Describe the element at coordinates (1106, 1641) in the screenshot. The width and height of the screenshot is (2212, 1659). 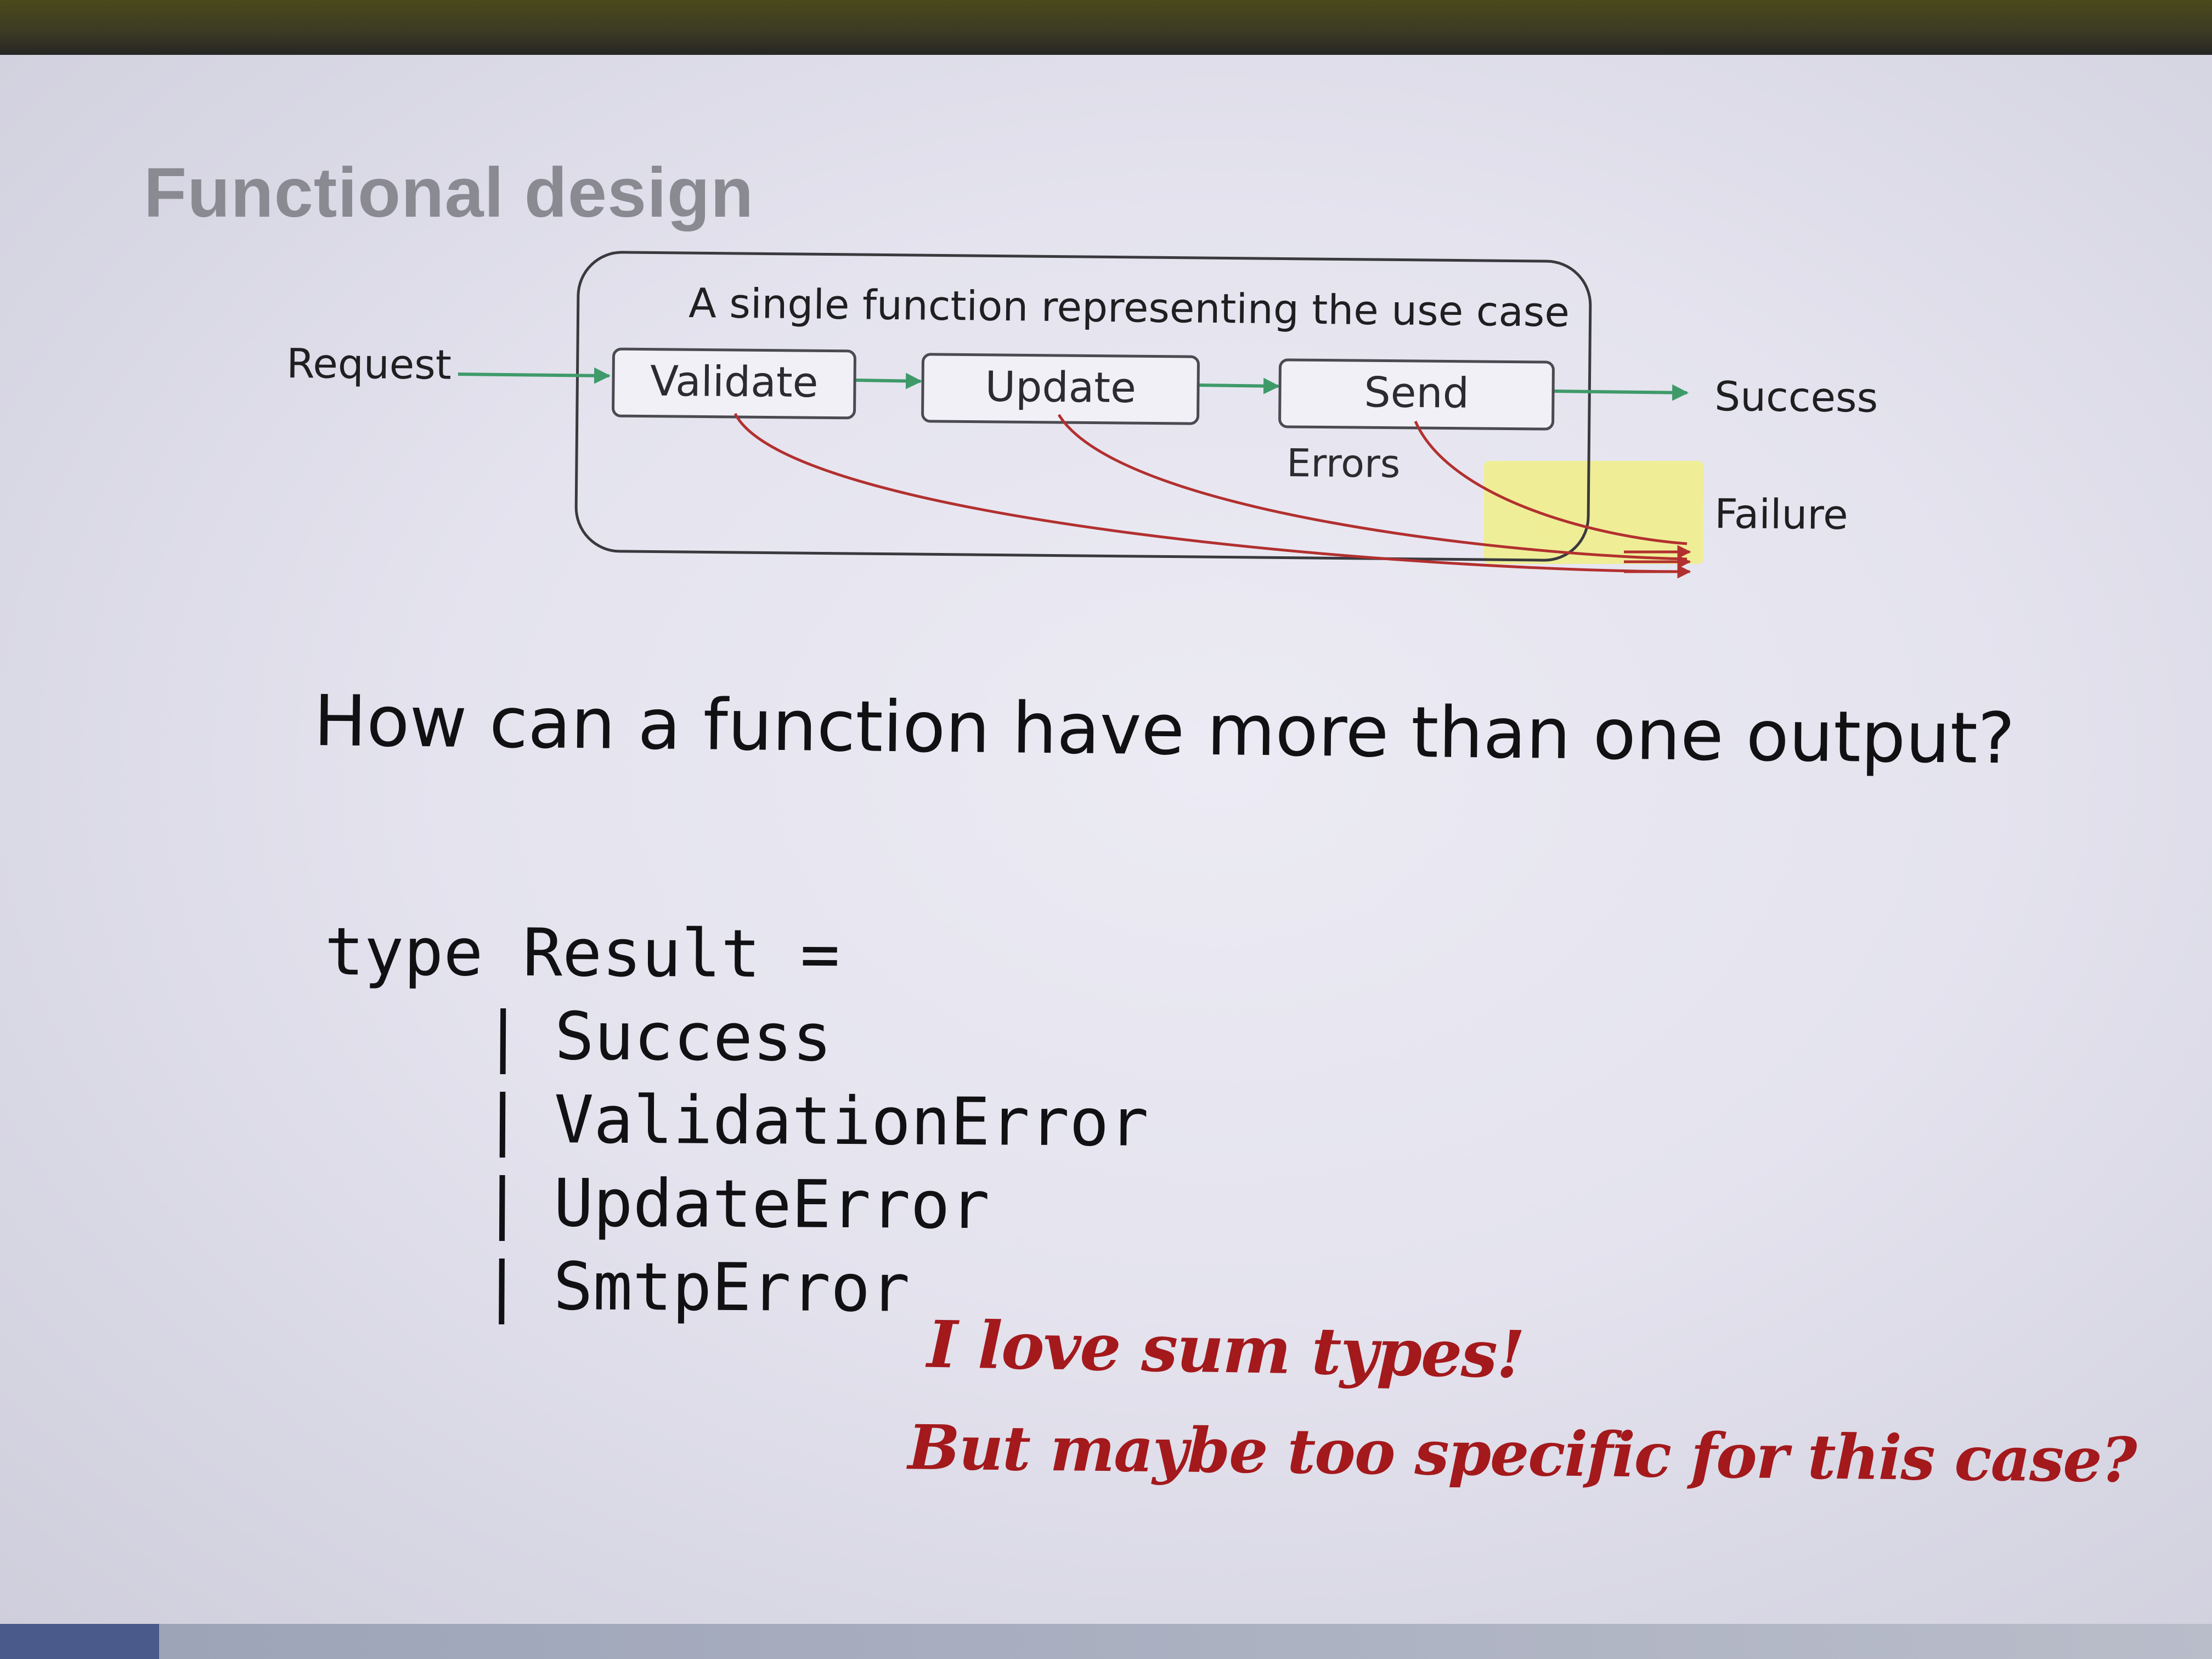
I see `screen-bottom-edge` at that location.